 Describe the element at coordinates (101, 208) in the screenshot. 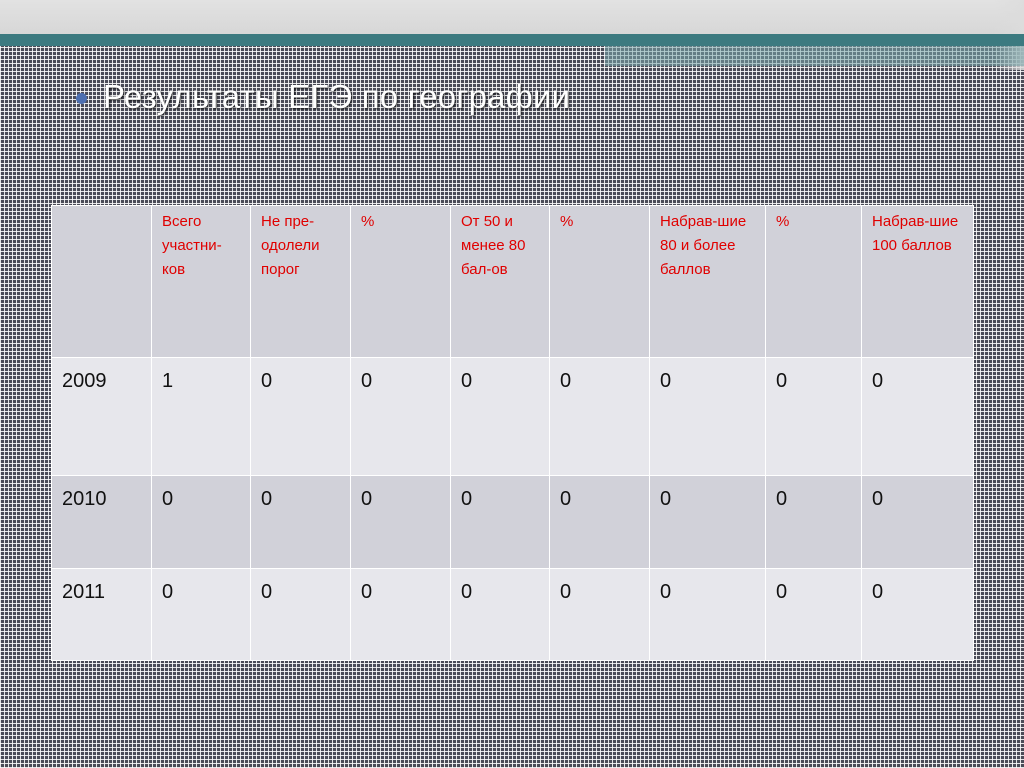

I see `header-label` at that location.